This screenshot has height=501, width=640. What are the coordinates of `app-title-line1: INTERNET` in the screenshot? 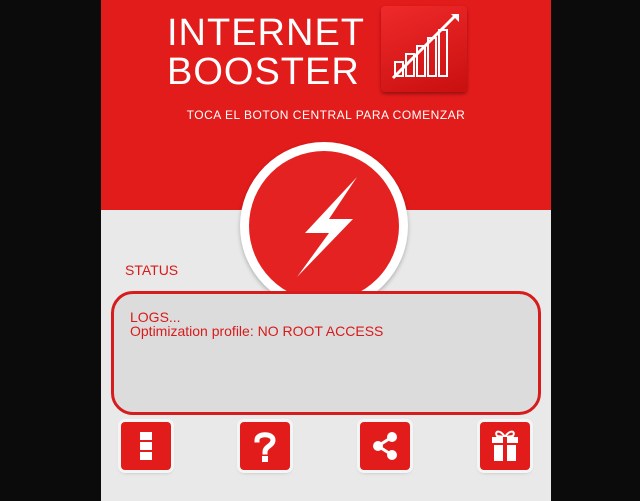 It's located at (266, 33).